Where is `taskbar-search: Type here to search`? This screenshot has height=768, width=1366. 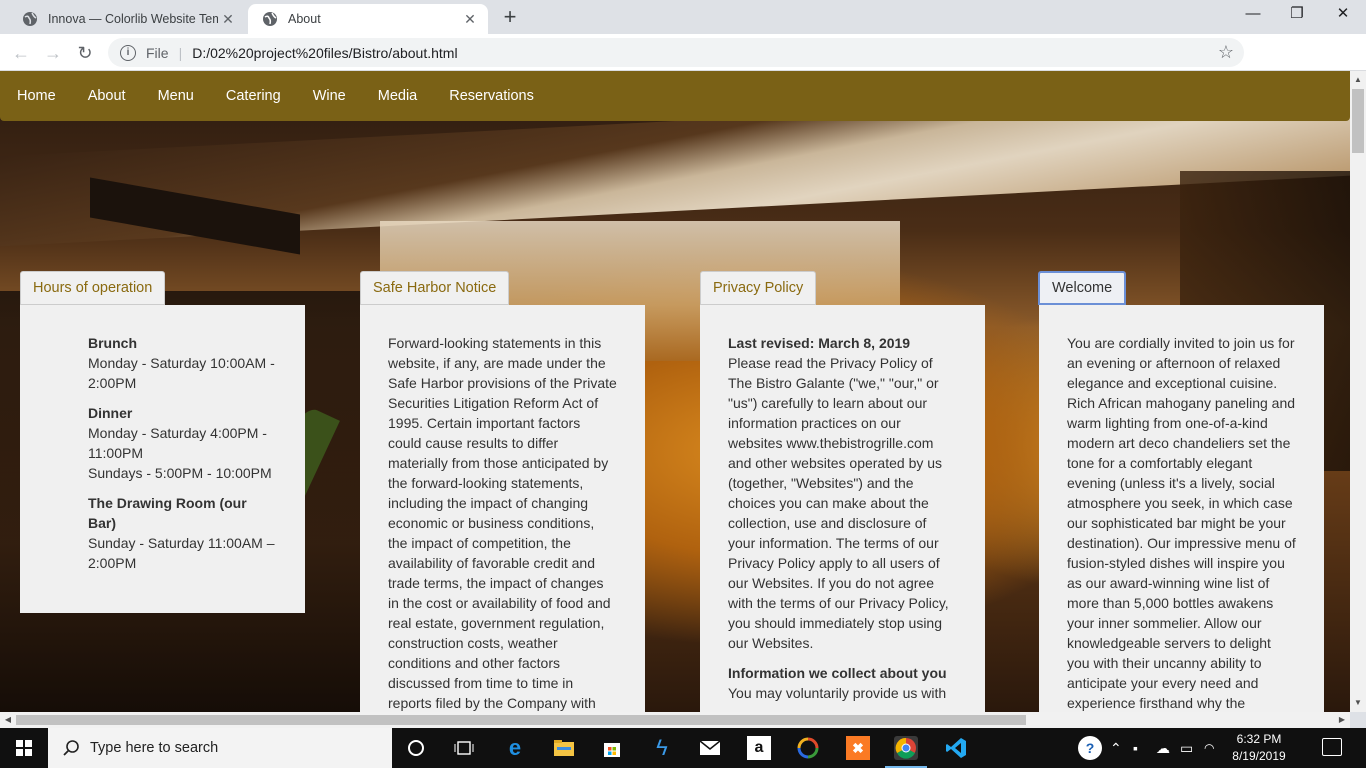 taskbar-search: Type here to search is located at coordinates (220, 748).